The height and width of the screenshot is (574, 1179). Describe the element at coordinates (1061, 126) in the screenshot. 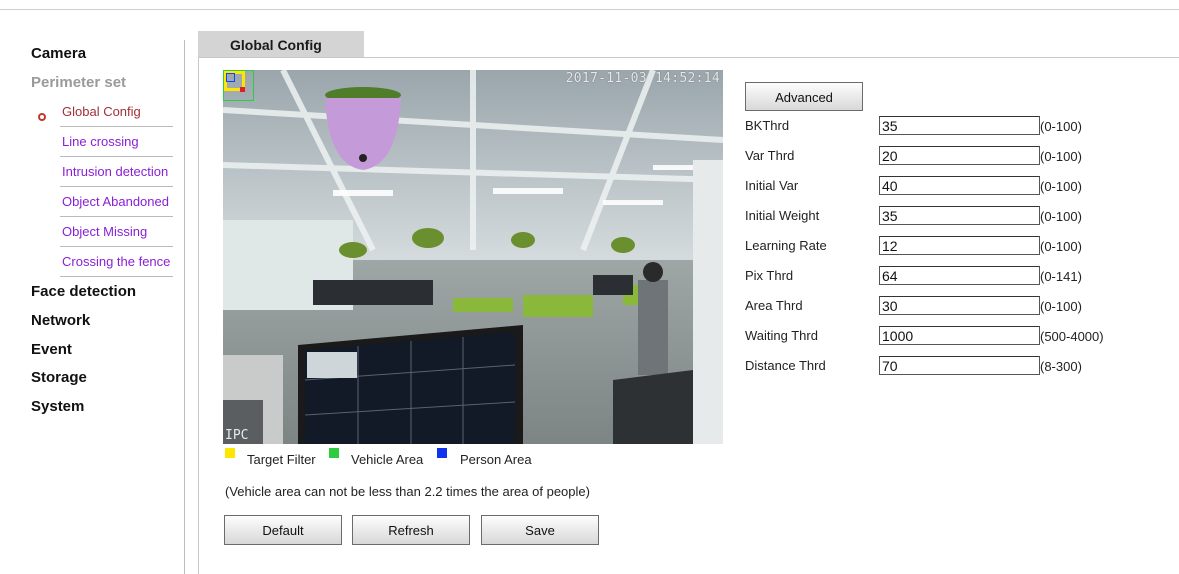

I see `bkthrd-range: (0-100)` at that location.